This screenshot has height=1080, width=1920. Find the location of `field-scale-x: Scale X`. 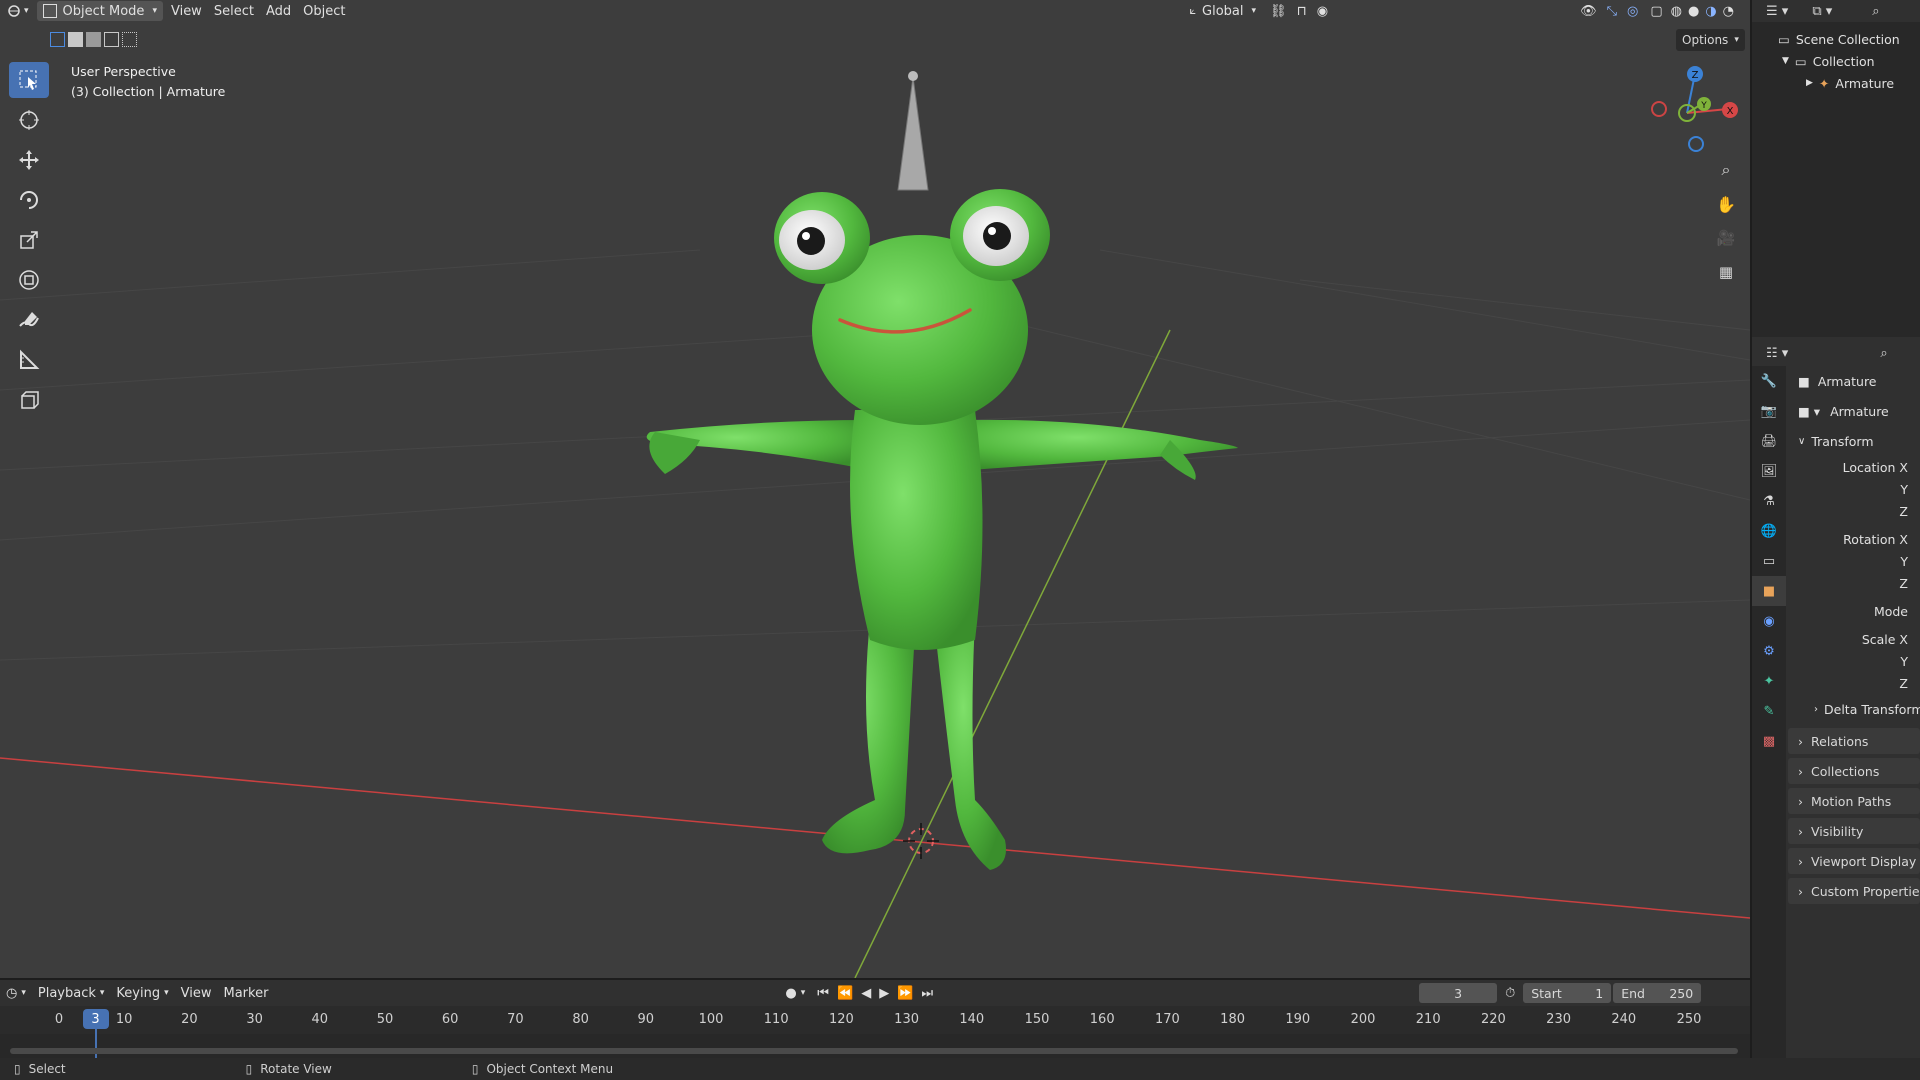

field-scale-x: Scale X is located at coordinates (1854, 639).